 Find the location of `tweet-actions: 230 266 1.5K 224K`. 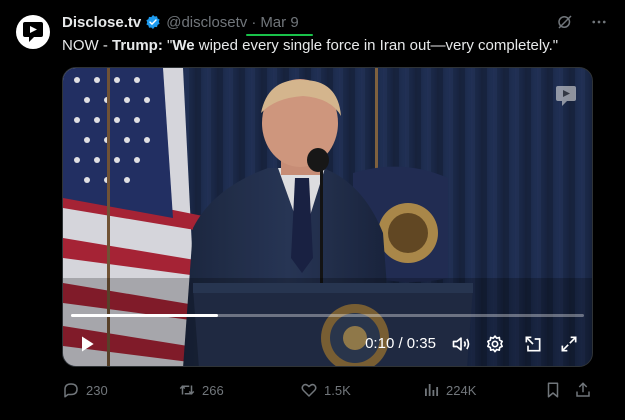

tweet-actions: 230 266 1.5K 224K is located at coordinates (327, 390).